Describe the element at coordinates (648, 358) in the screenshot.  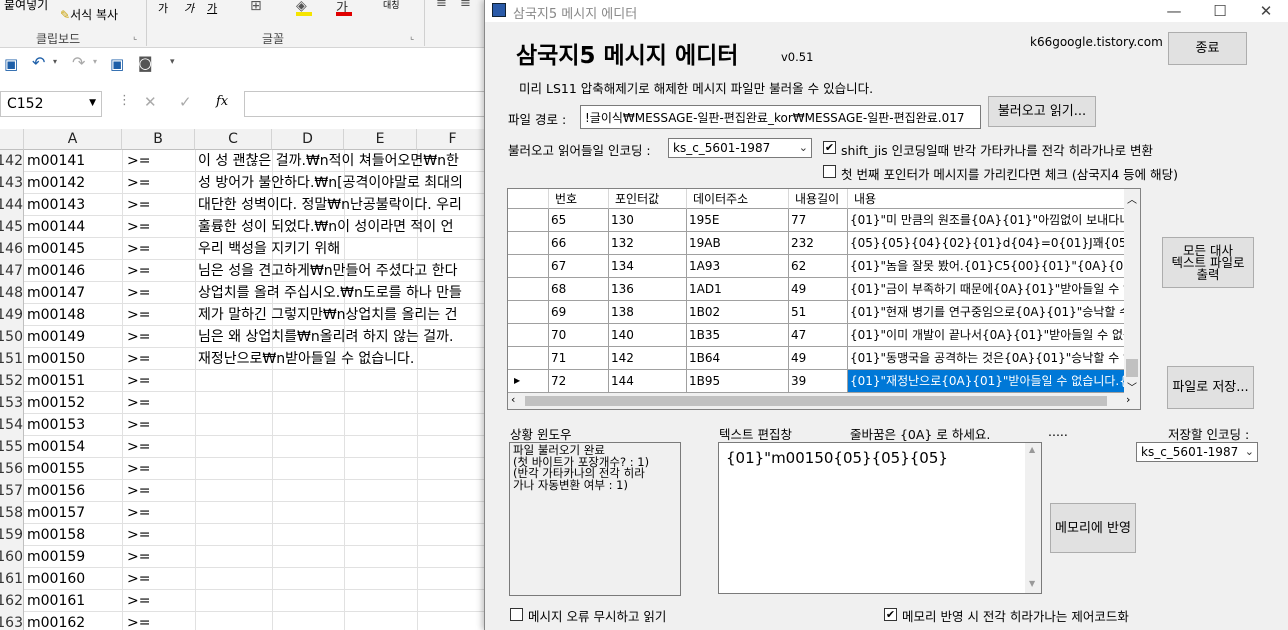
I see `grid-cell-pointer: 142` at that location.